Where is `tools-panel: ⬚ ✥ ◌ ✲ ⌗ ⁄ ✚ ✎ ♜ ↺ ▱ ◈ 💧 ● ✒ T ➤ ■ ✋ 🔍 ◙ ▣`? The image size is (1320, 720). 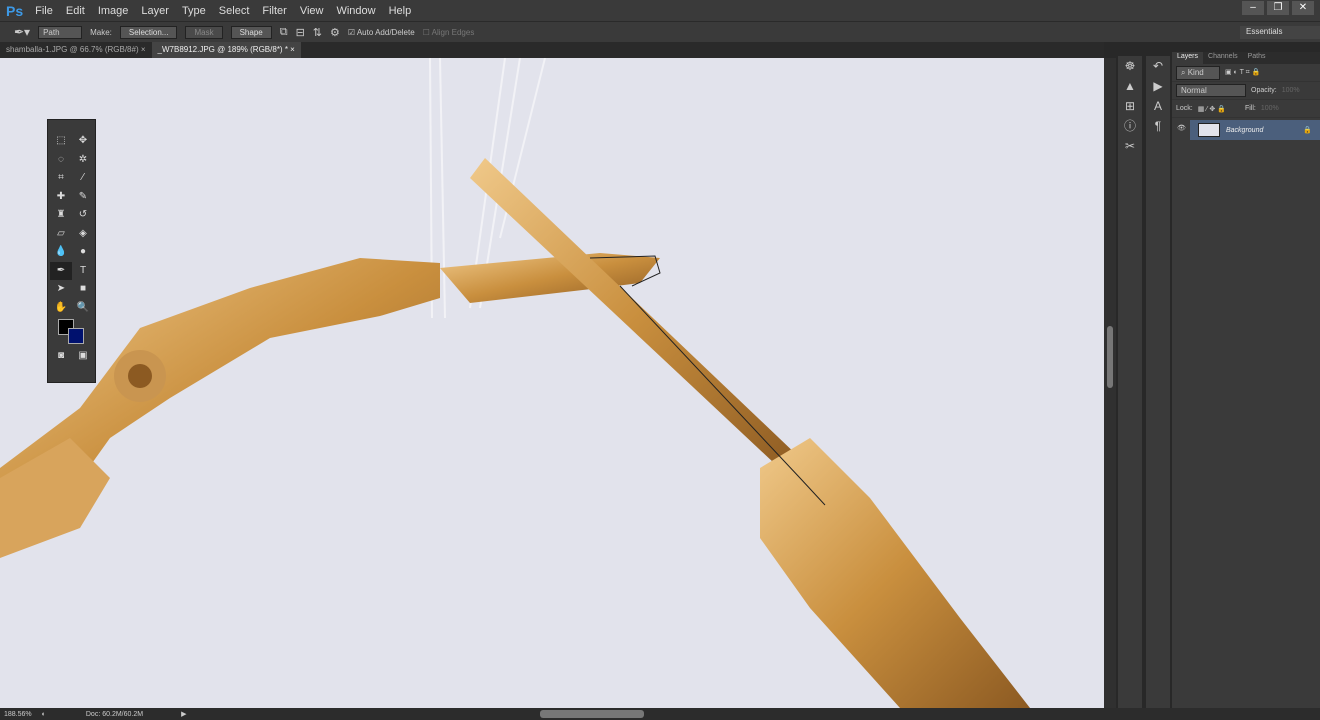 tools-panel: ⬚ ✥ ◌ ✲ ⌗ ⁄ ✚ ✎ ♜ ↺ ▱ ◈ 💧 ● ✒ T ➤ ■ ✋ 🔍 ◙ ▣ is located at coordinates (71, 251).